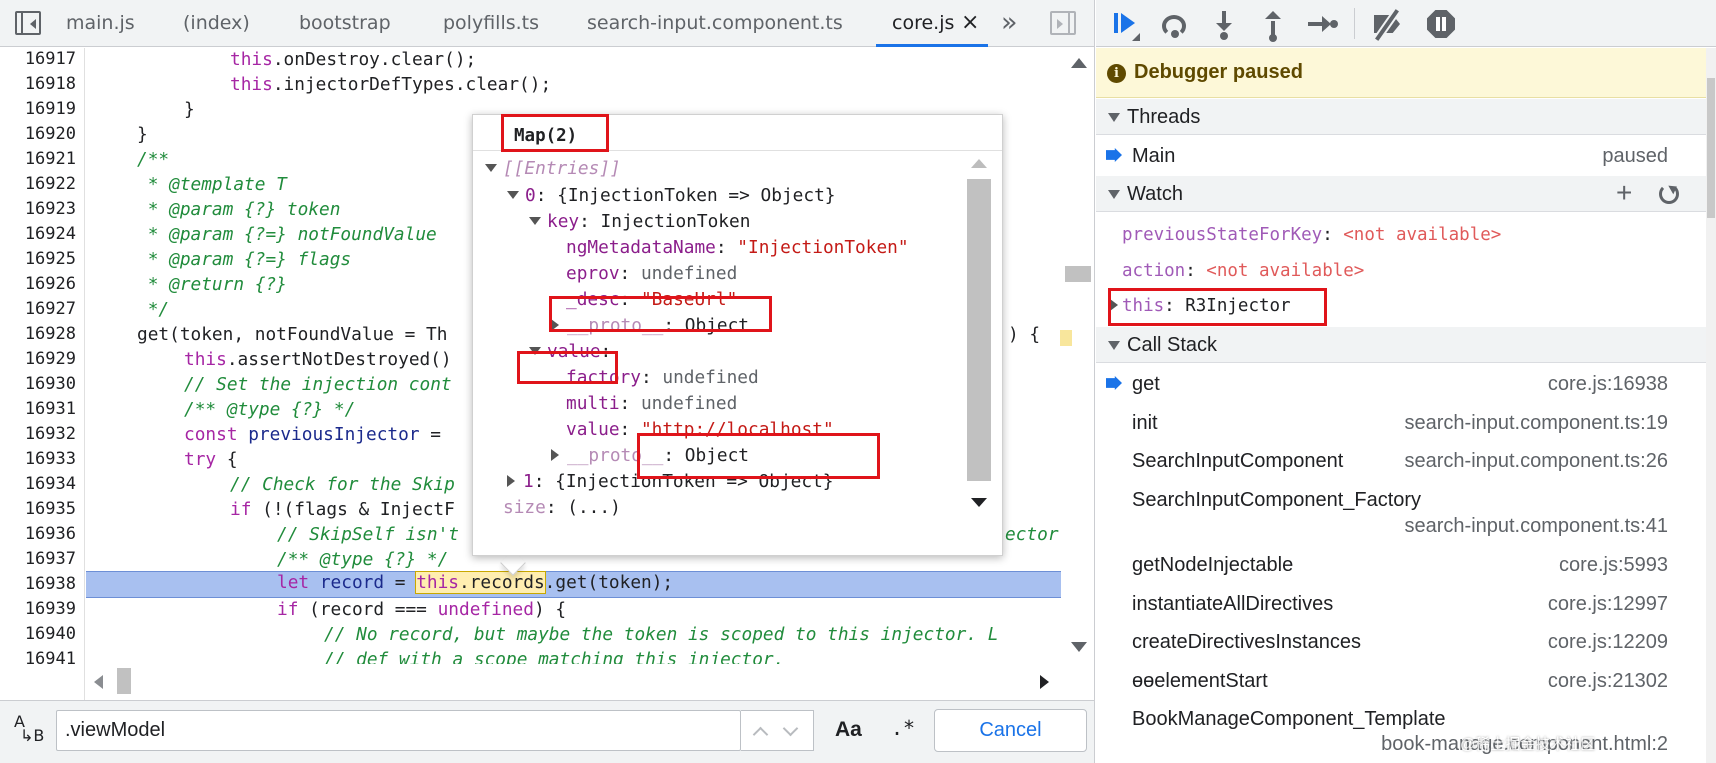 Image resolution: width=1716 pixels, height=763 pixels. Describe the element at coordinates (345, 23) in the screenshot. I see `tab-bootstrap: bootstrap` at that location.